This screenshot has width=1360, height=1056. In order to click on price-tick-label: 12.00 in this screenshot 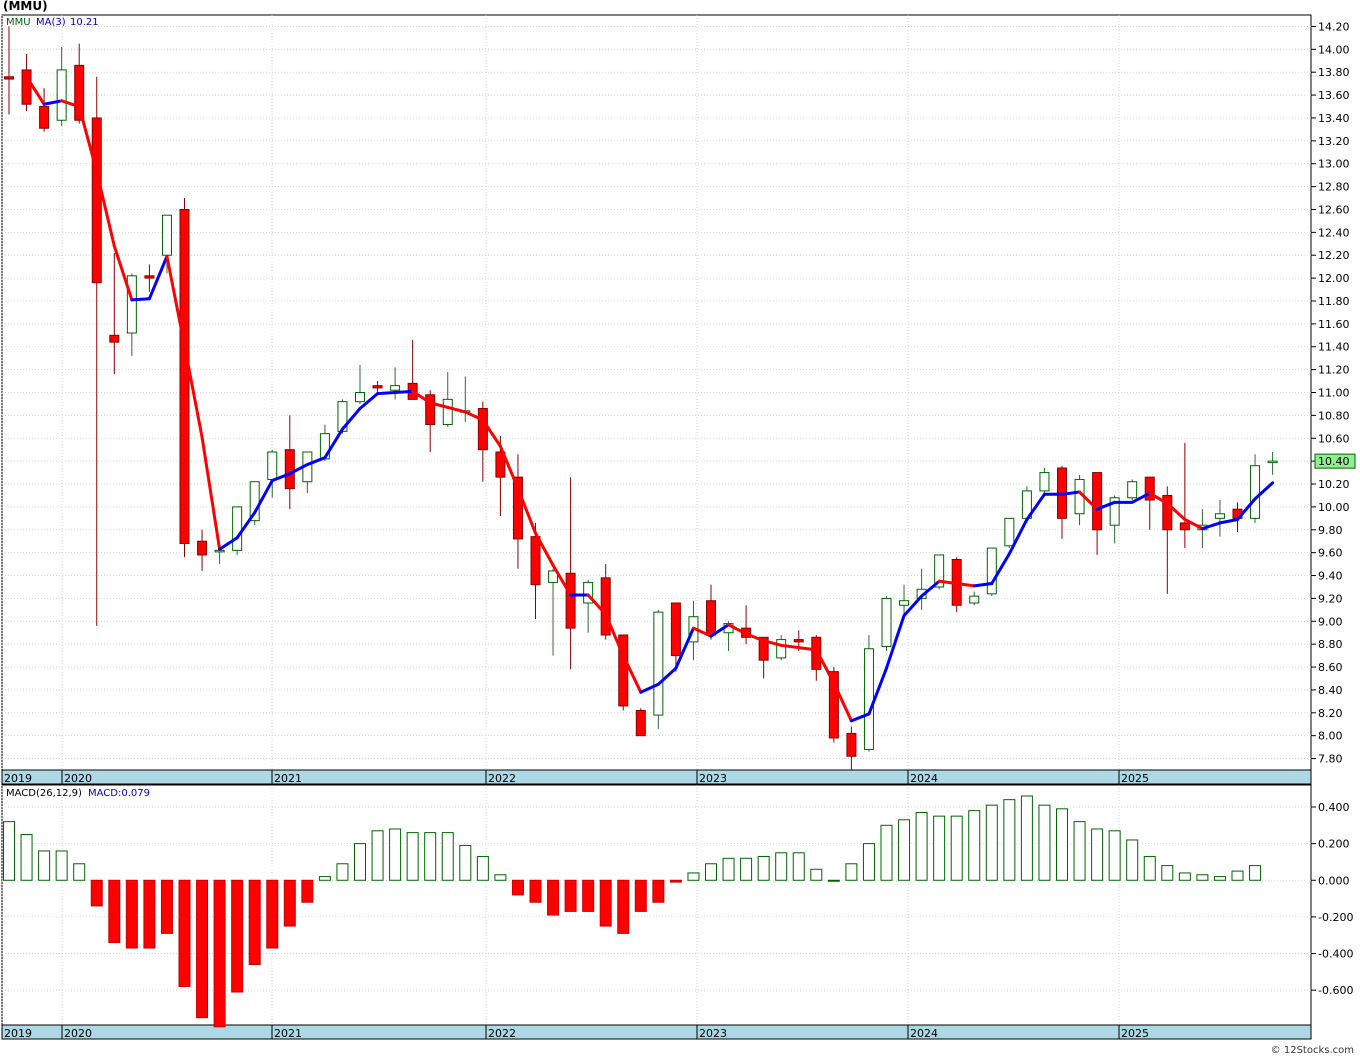, I will do `click(1334, 278)`.